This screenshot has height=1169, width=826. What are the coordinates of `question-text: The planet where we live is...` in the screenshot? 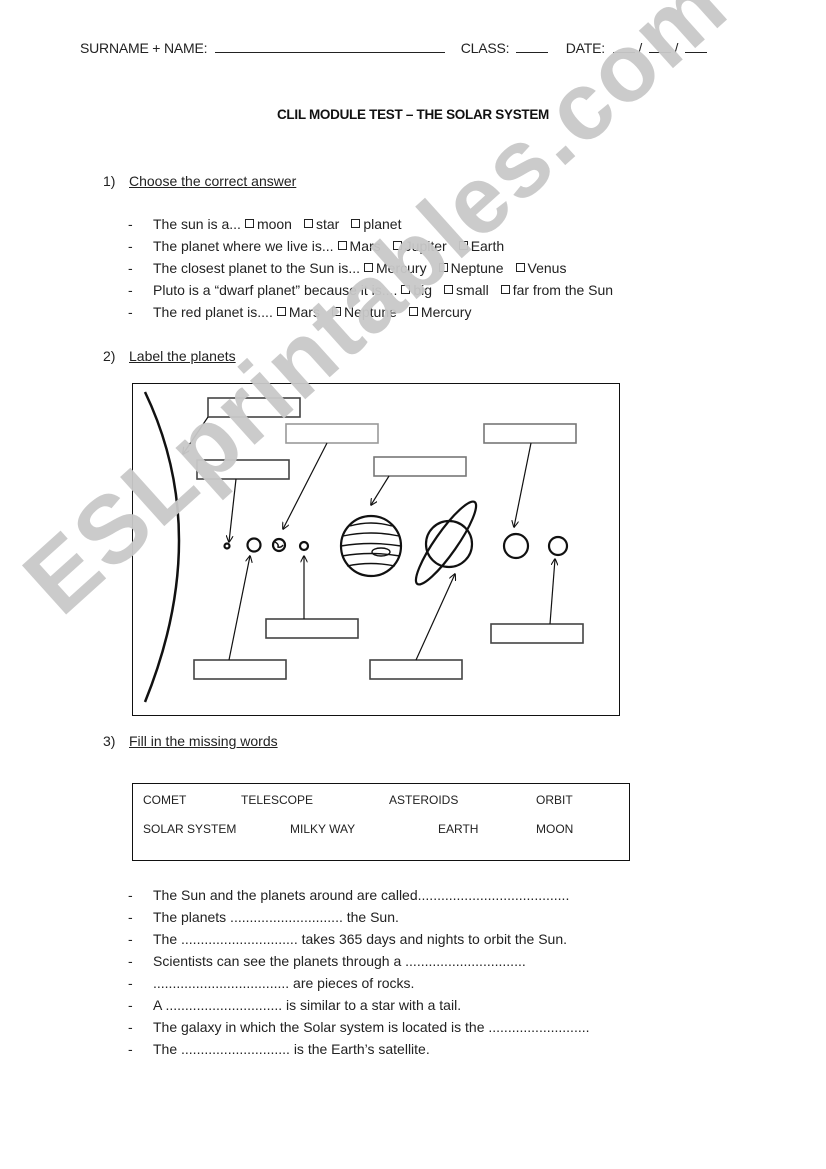 It's located at (243, 246).